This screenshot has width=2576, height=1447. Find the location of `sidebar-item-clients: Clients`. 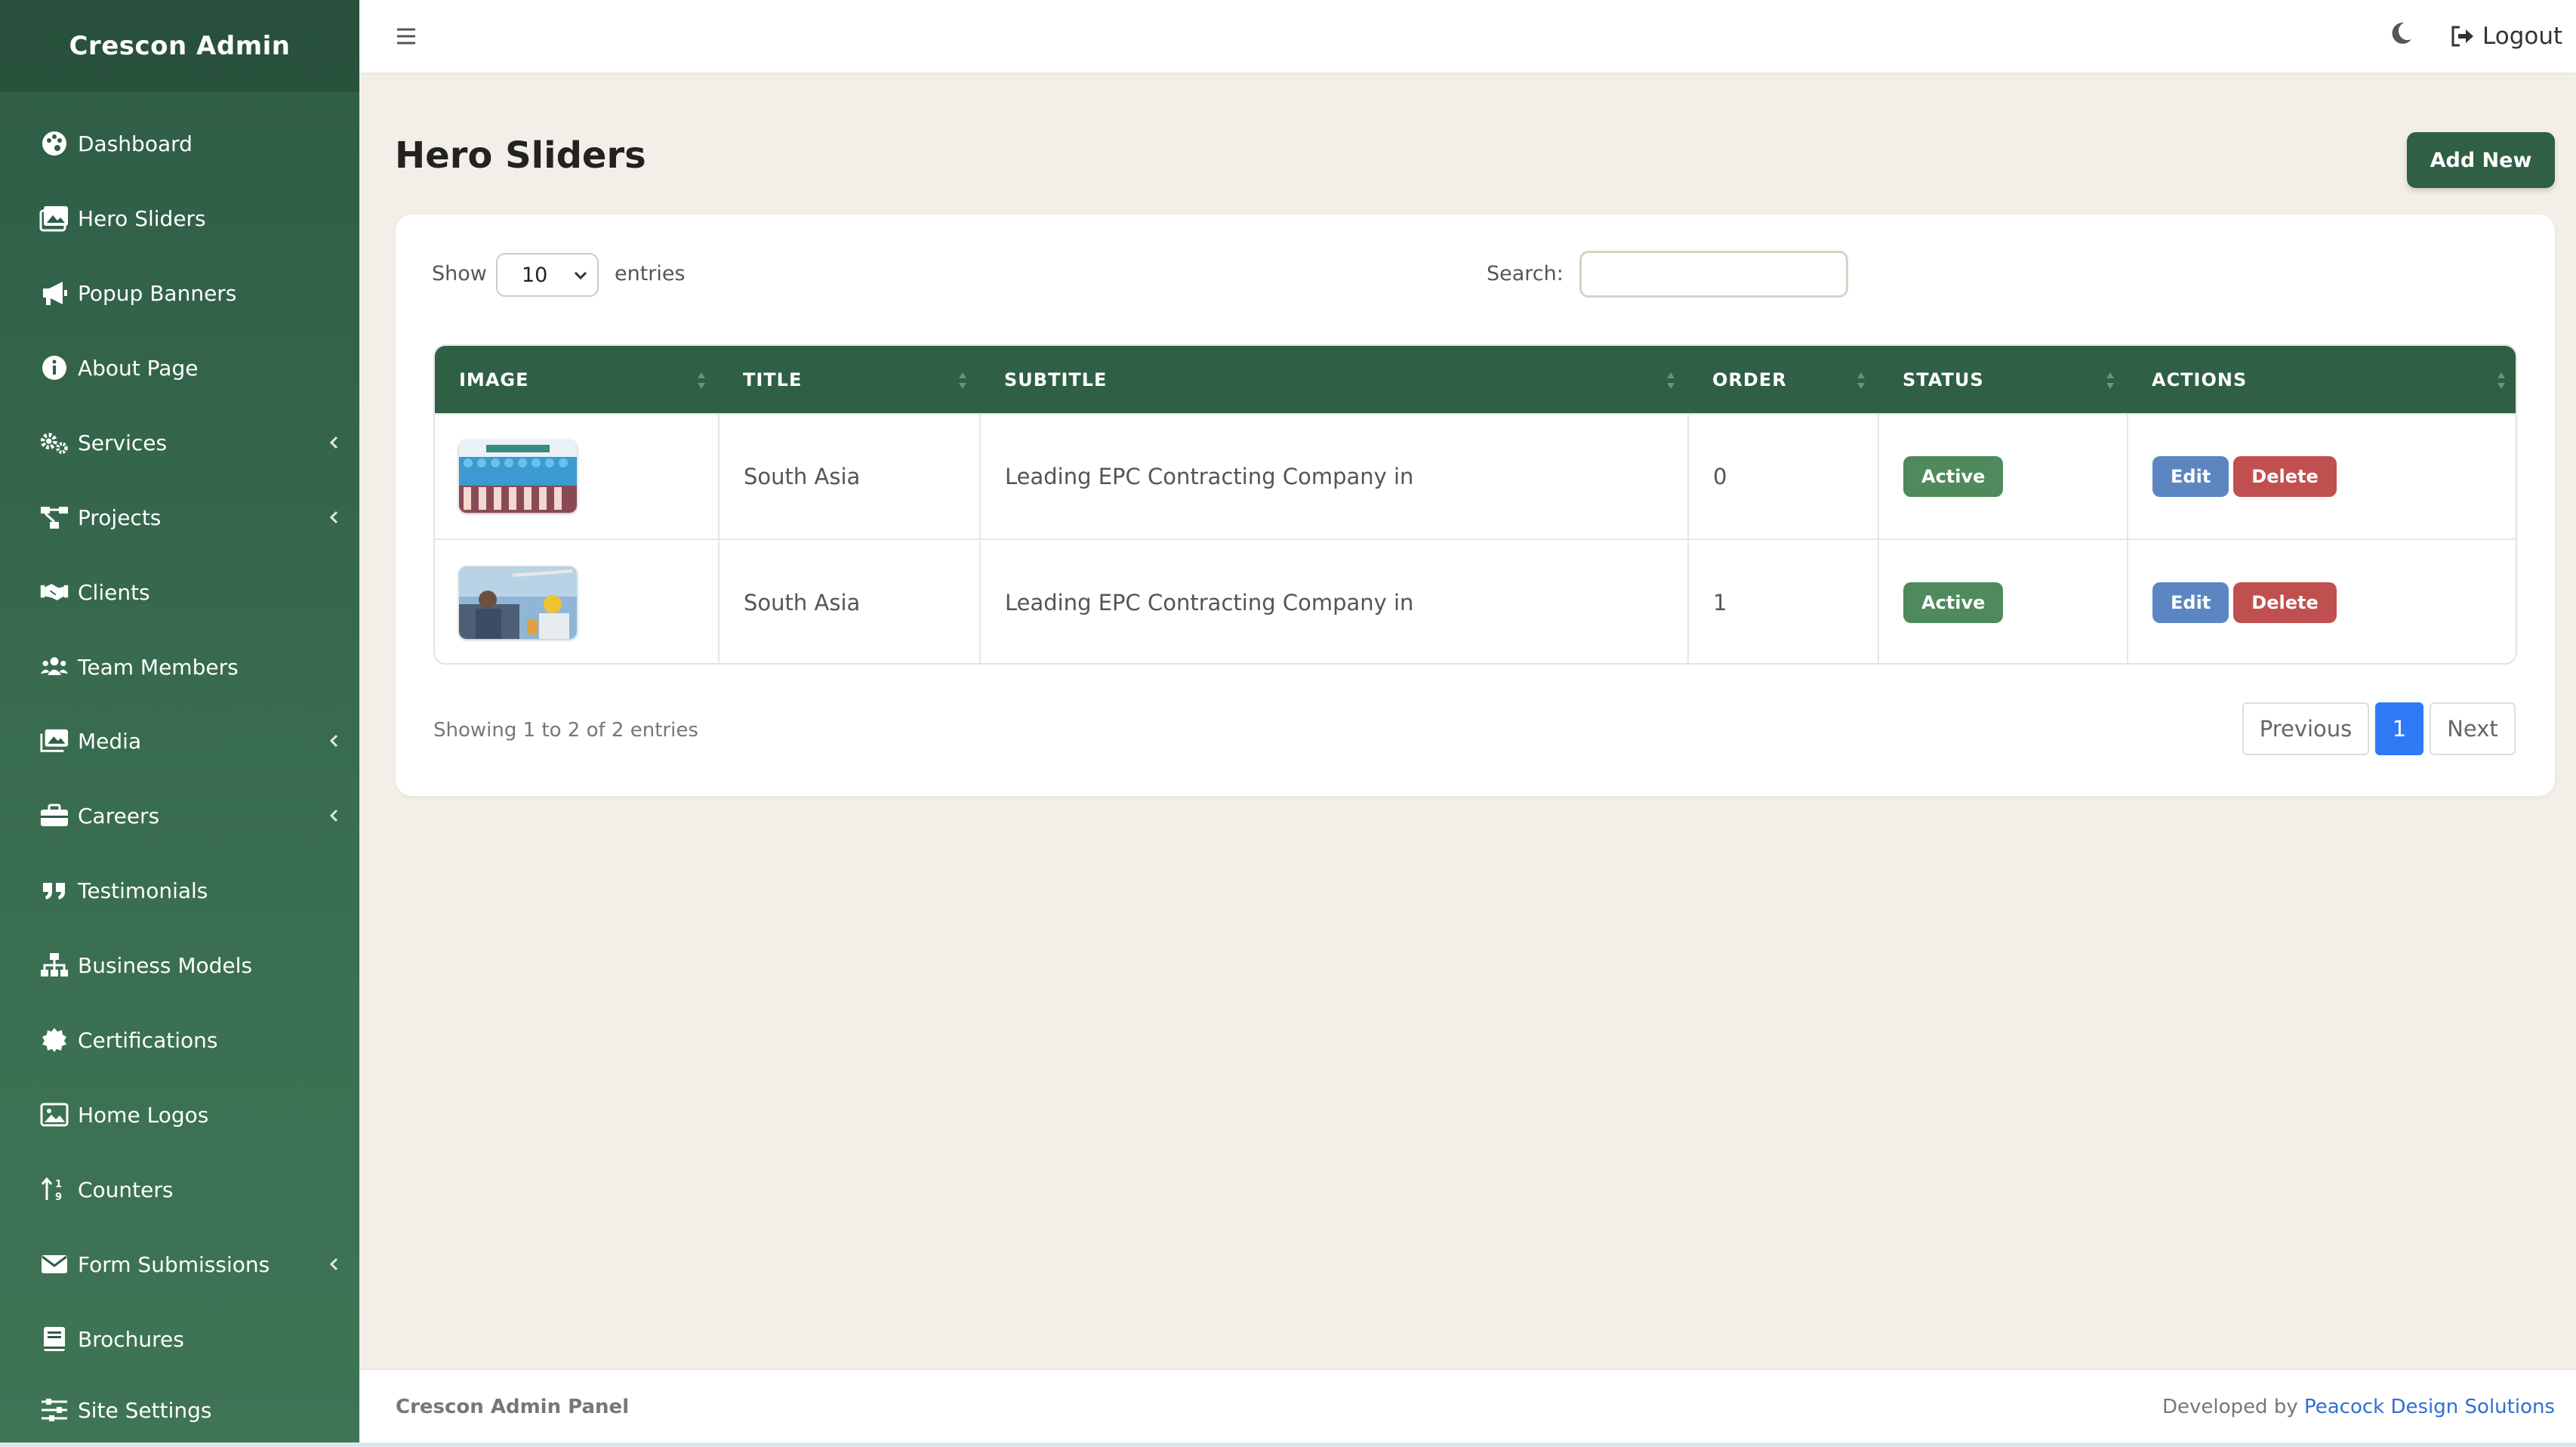

sidebar-item-clients: Clients is located at coordinates (179, 592).